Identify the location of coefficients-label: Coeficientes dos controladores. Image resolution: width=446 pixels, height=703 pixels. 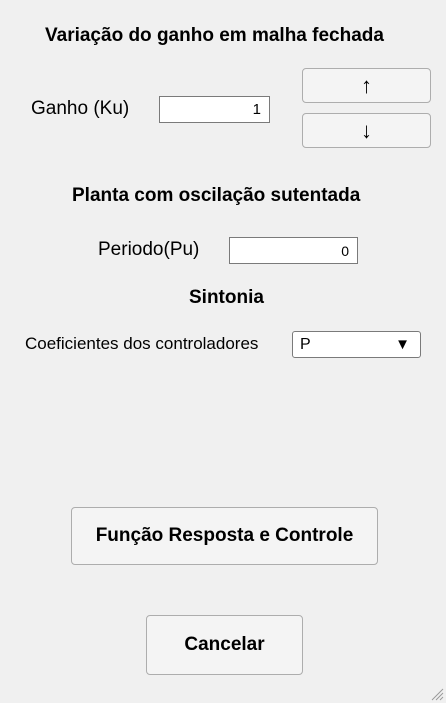
(142, 343).